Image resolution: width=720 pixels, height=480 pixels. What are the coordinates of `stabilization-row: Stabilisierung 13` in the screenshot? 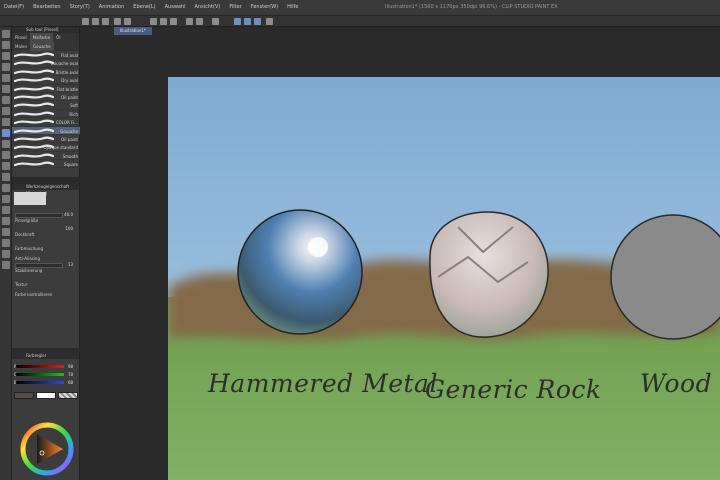 It's located at (46, 265).